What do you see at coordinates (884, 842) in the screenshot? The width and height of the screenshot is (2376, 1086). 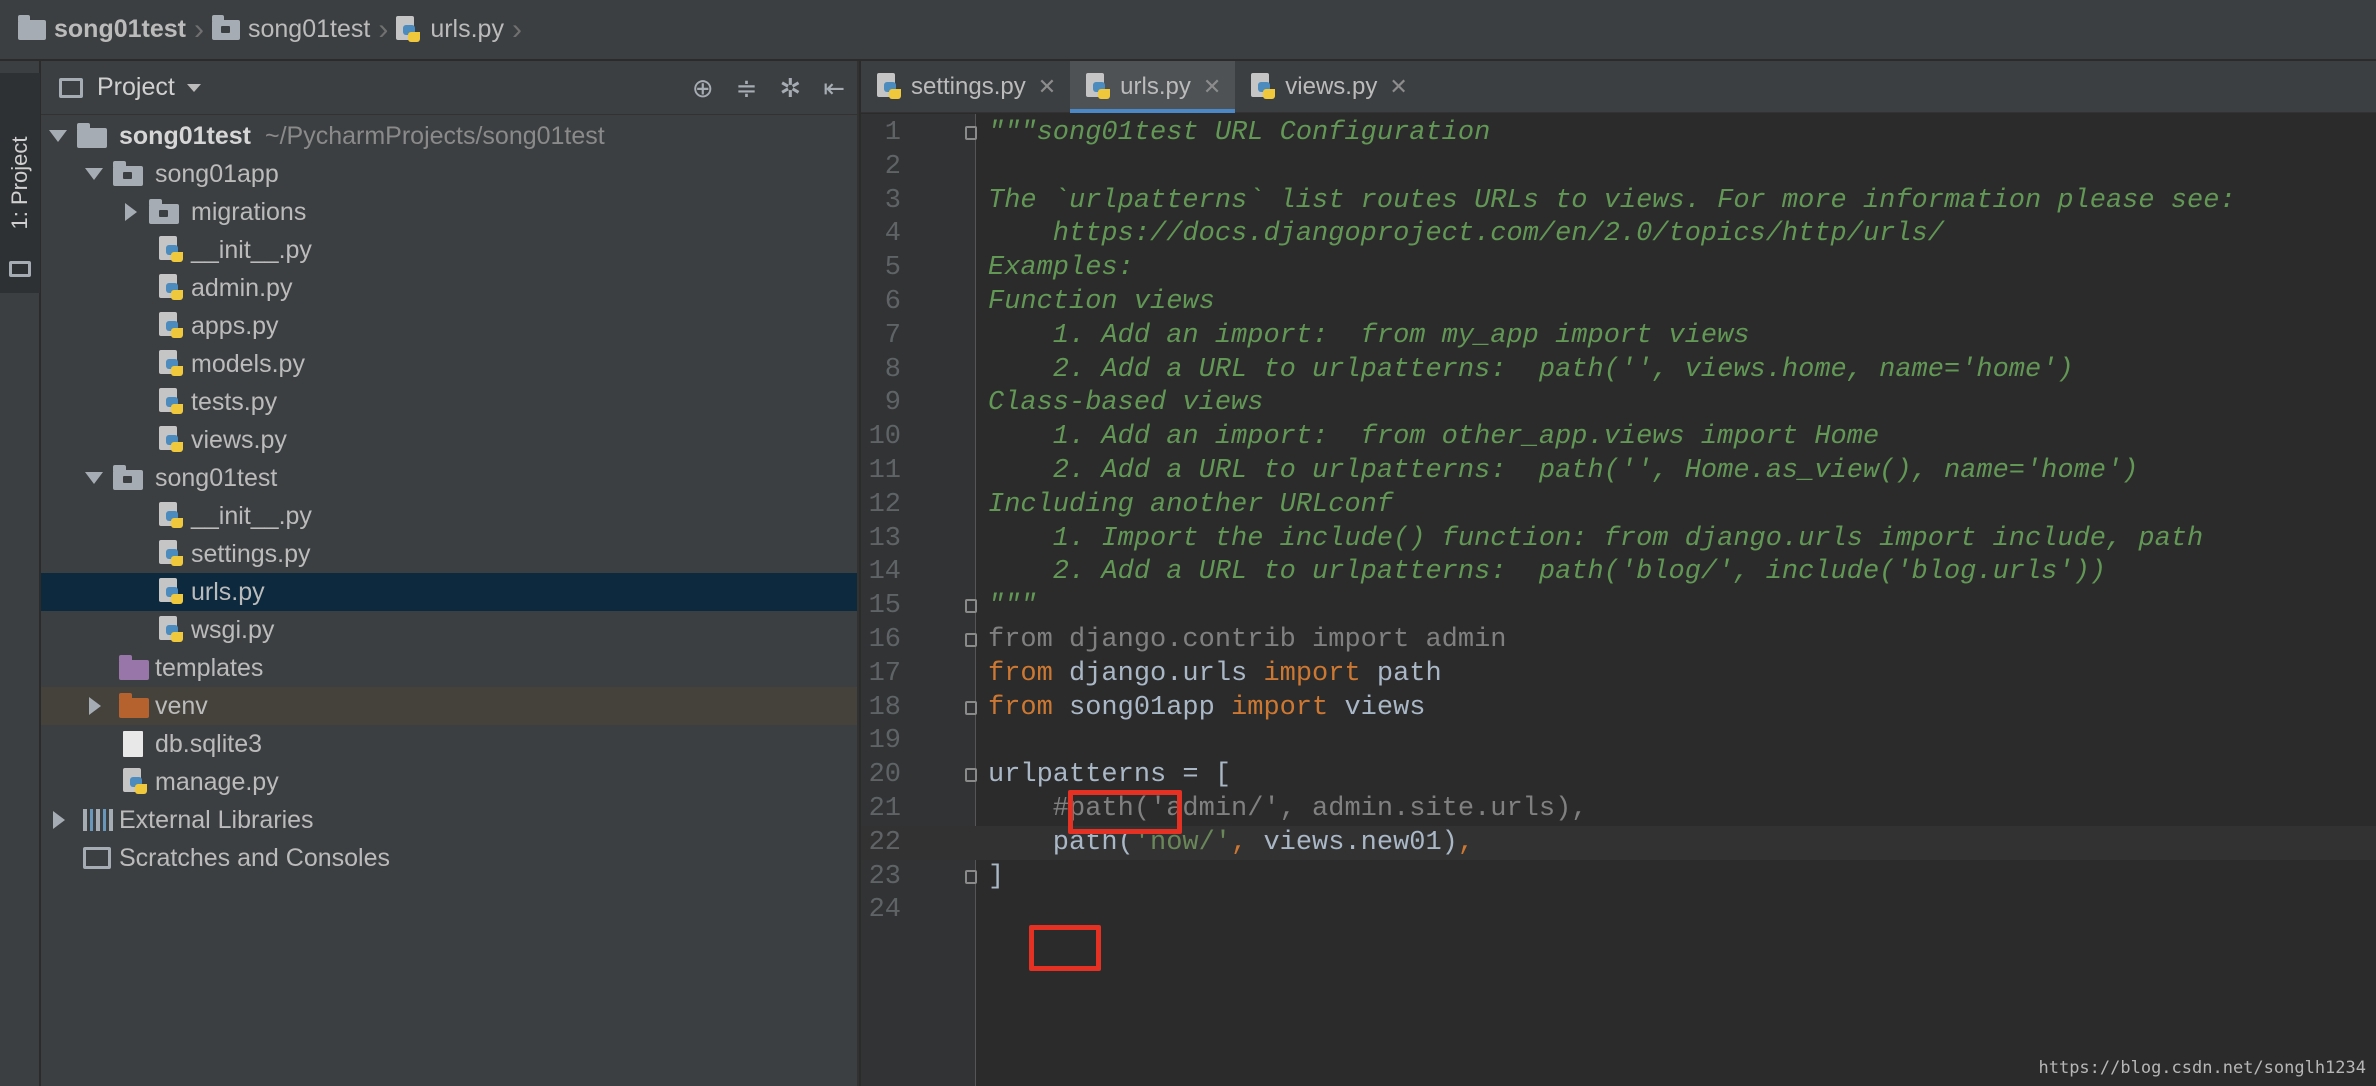 I see `line-number: 22` at bounding box center [884, 842].